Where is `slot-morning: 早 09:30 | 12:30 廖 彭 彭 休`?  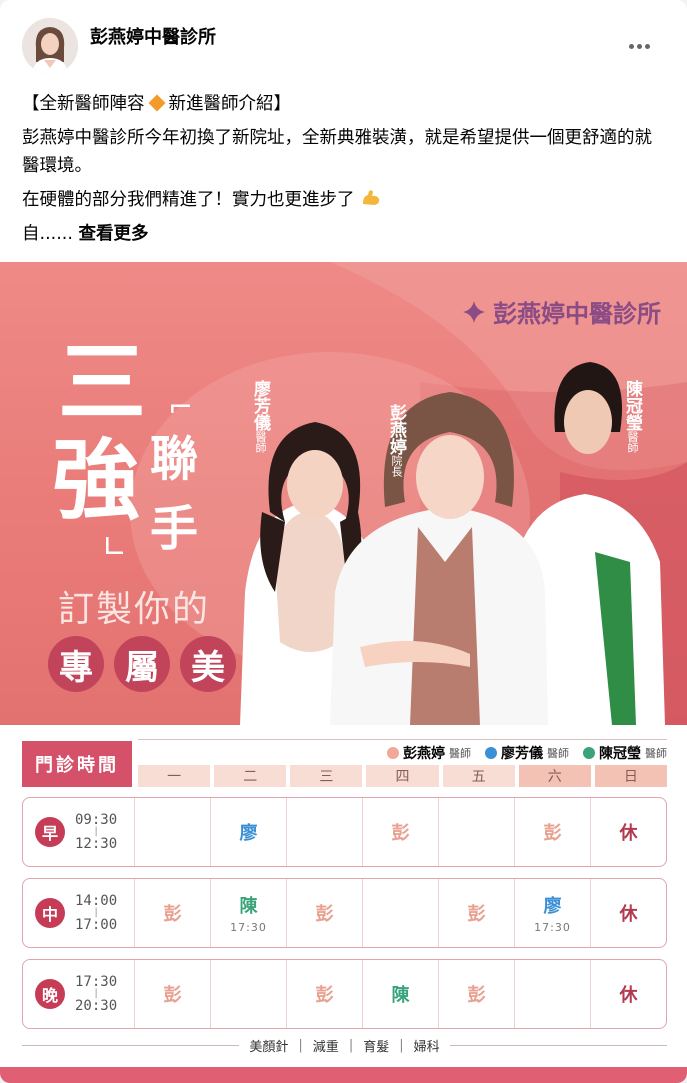 slot-morning: 早 09:30 | 12:30 廖 彭 彭 休 is located at coordinates (344, 832).